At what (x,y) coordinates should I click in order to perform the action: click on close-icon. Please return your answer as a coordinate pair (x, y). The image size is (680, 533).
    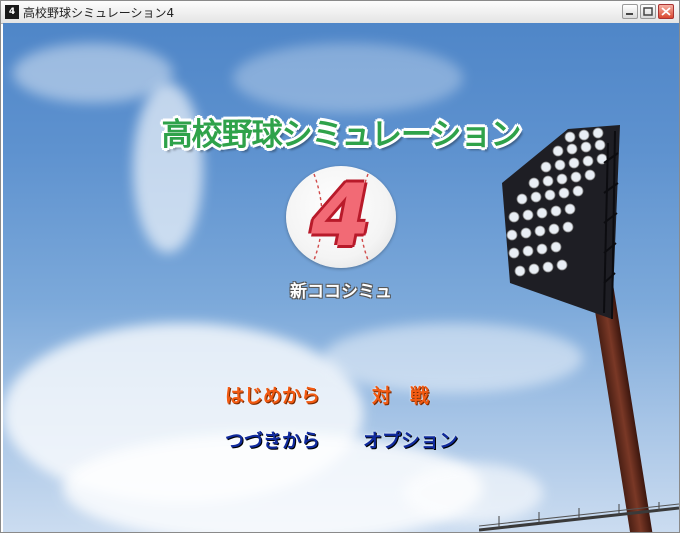
    Looking at the image, I should click on (666, 11).